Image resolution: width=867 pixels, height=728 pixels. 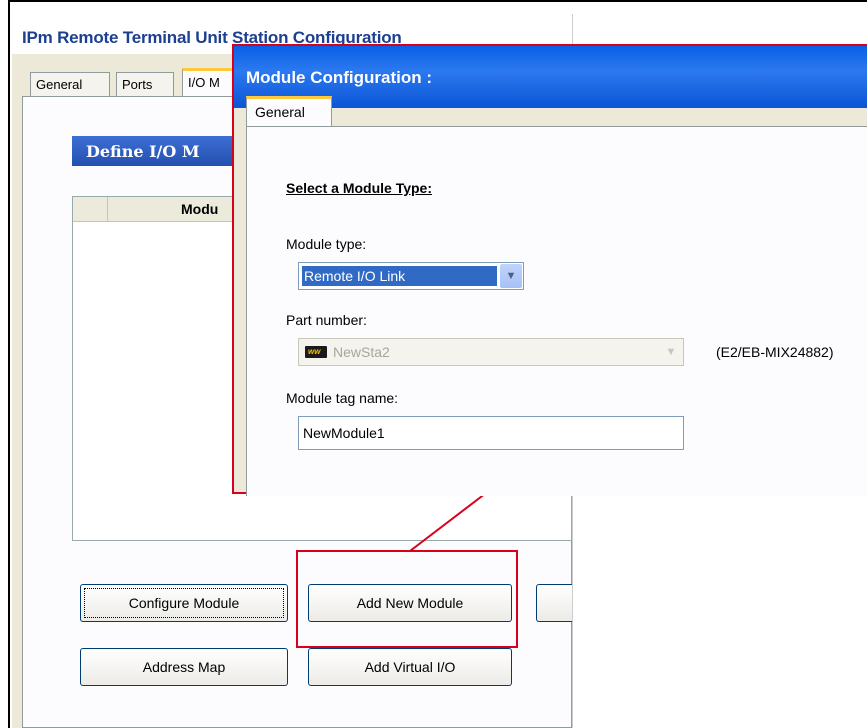 I want to click on configure-module-button: Configure Module, so click(x=184, y=603).